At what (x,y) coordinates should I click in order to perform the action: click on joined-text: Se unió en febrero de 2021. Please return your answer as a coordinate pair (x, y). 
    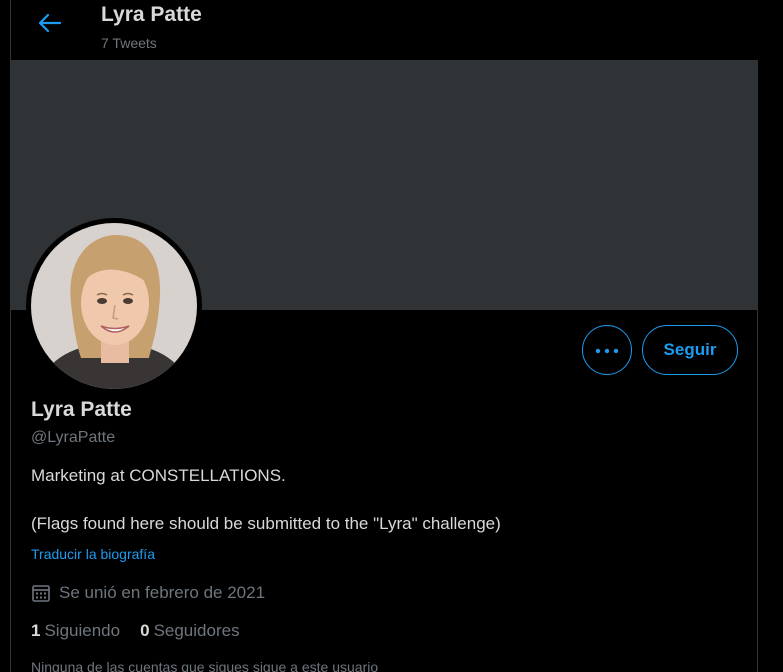
    Looking at the image, I should click on (162, 592).